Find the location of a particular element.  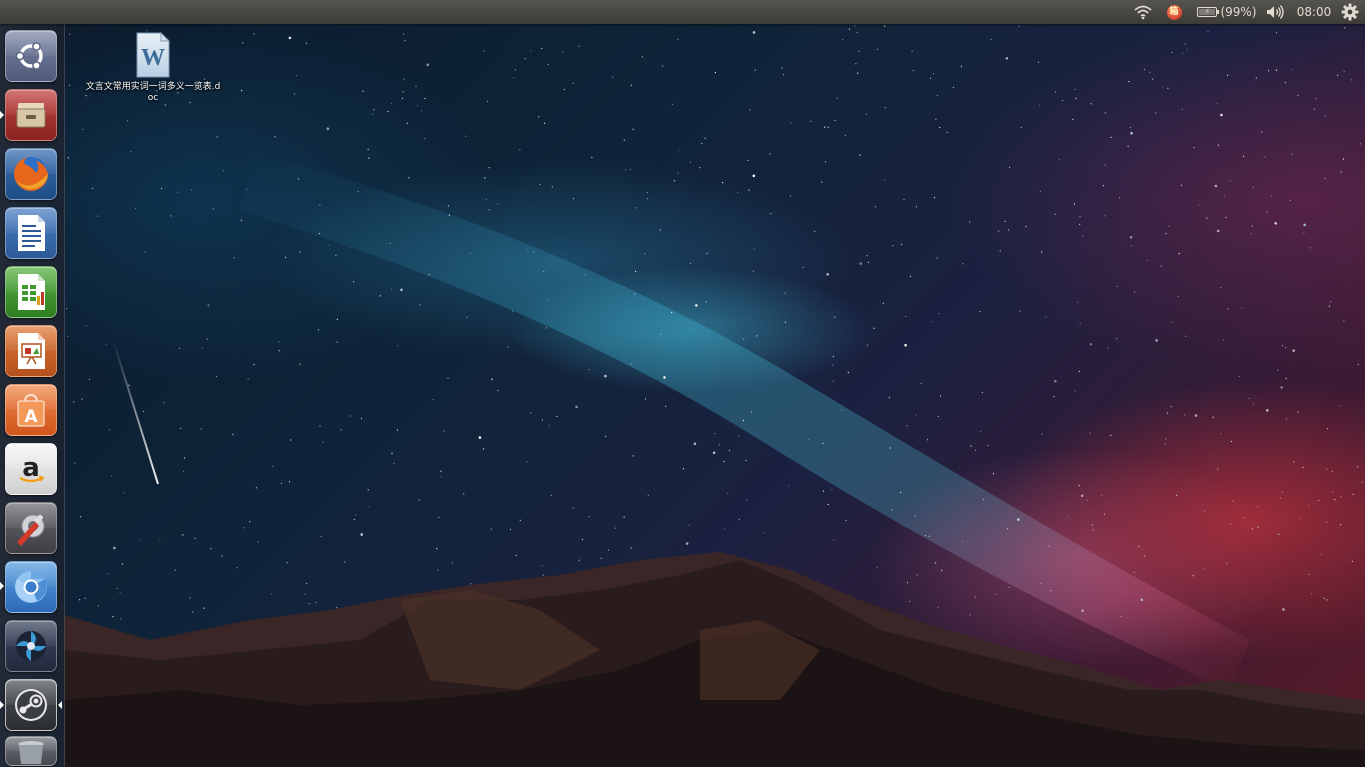

writer-document-icon is located at coordinates (31, 233).